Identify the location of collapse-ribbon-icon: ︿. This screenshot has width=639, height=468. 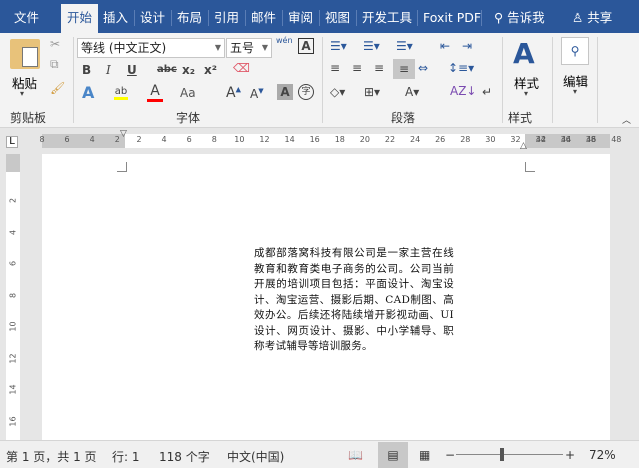
(626, 119).